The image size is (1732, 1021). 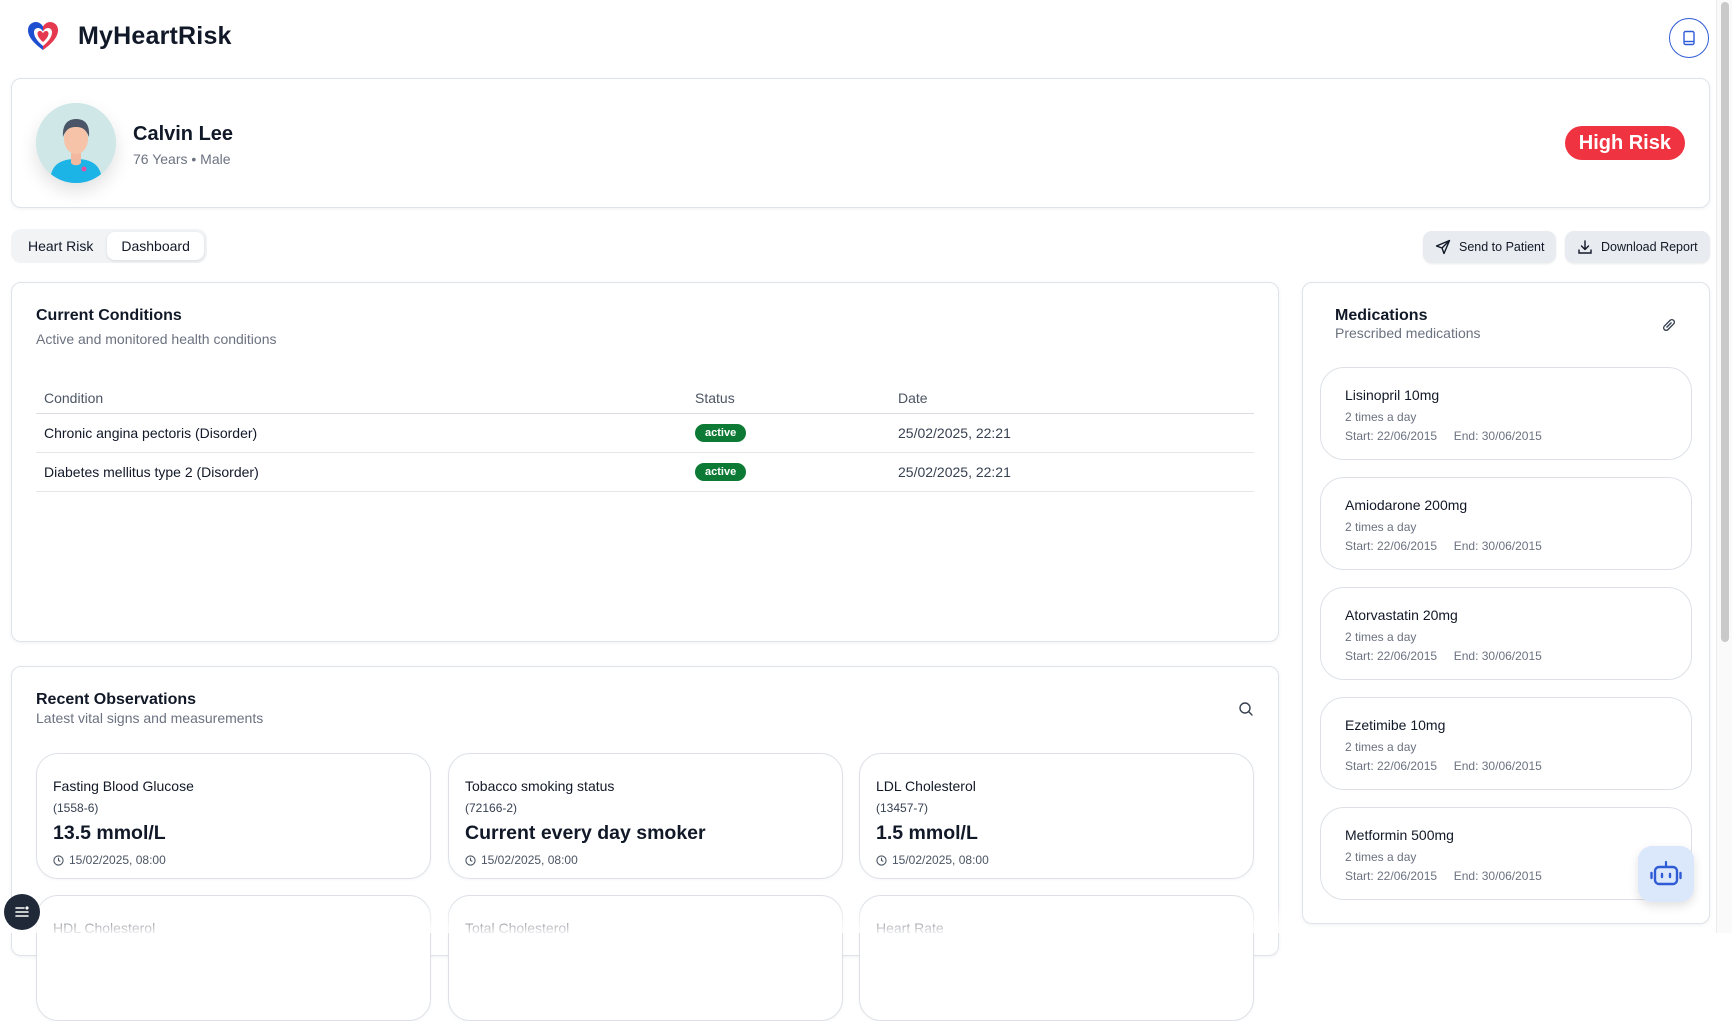 I want to click on observation-name: Fasting Blood Glucose, so click(x=123, y=786).